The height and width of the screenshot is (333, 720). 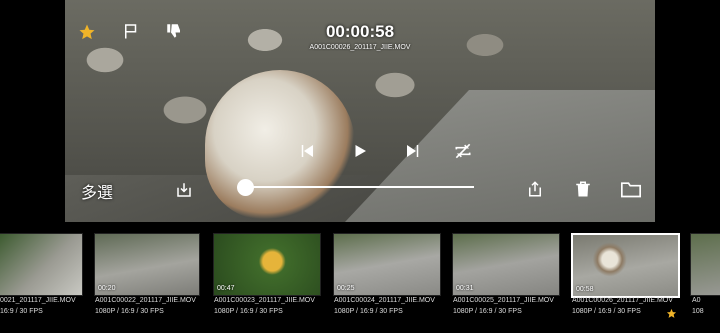 I want to click on thumbnail-caption: A001C00025_201117_JIIE.MOV, so click(x=503, y=300).